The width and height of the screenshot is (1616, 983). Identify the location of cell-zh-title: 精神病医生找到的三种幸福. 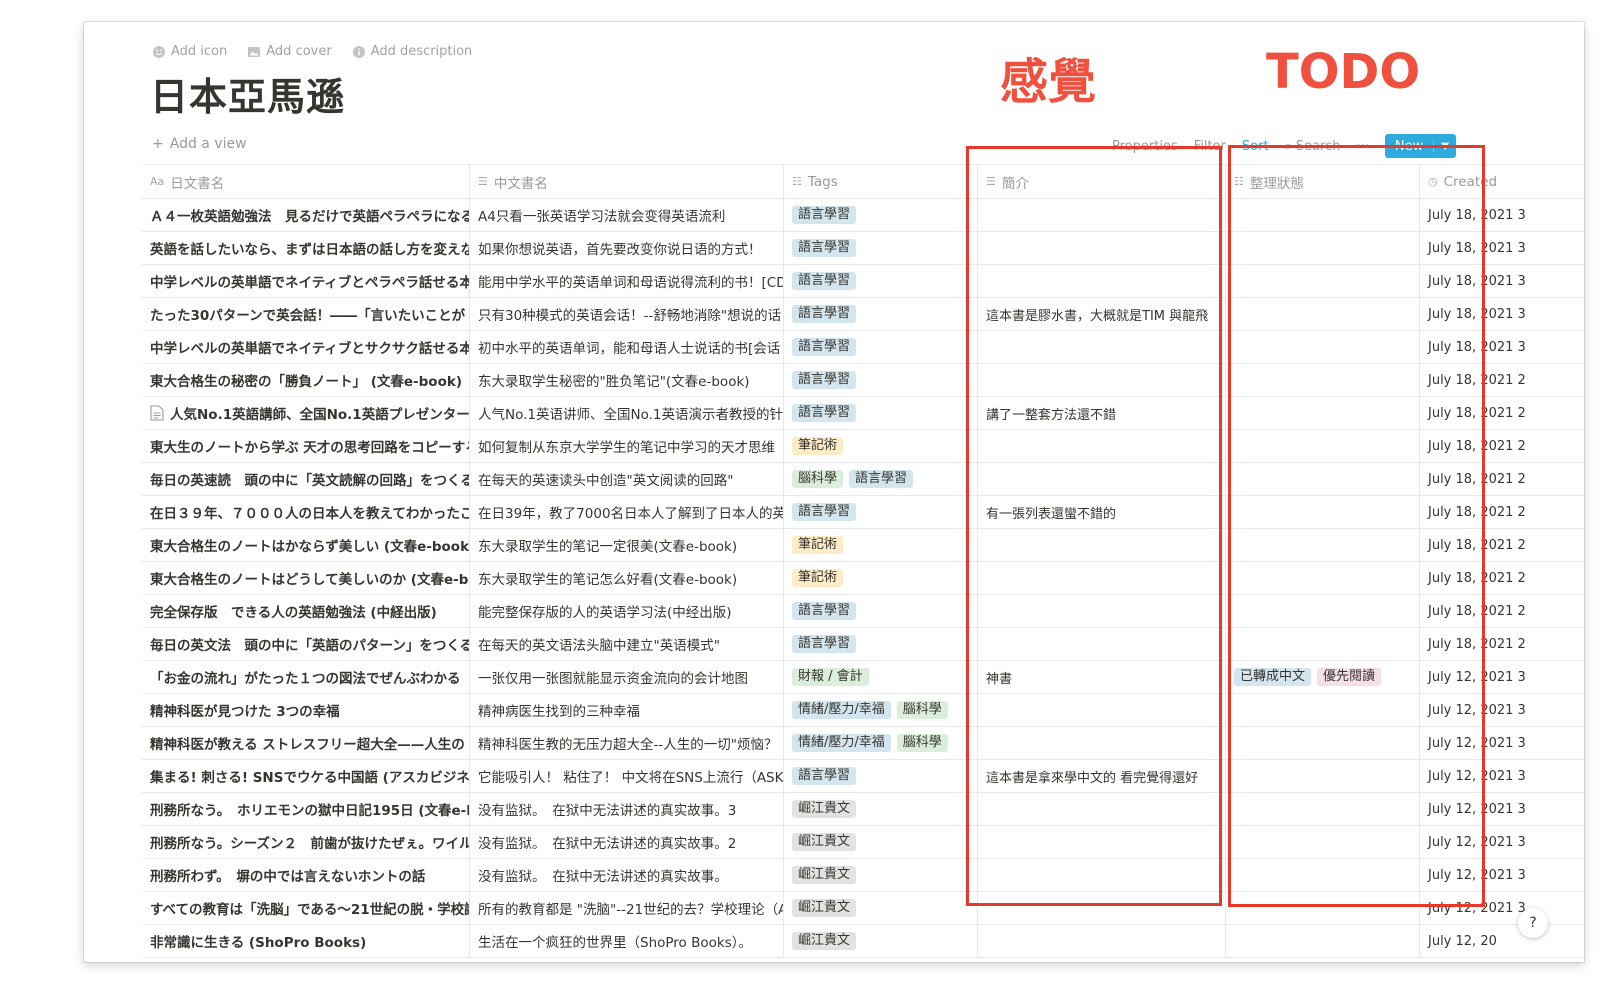
(627, 710).